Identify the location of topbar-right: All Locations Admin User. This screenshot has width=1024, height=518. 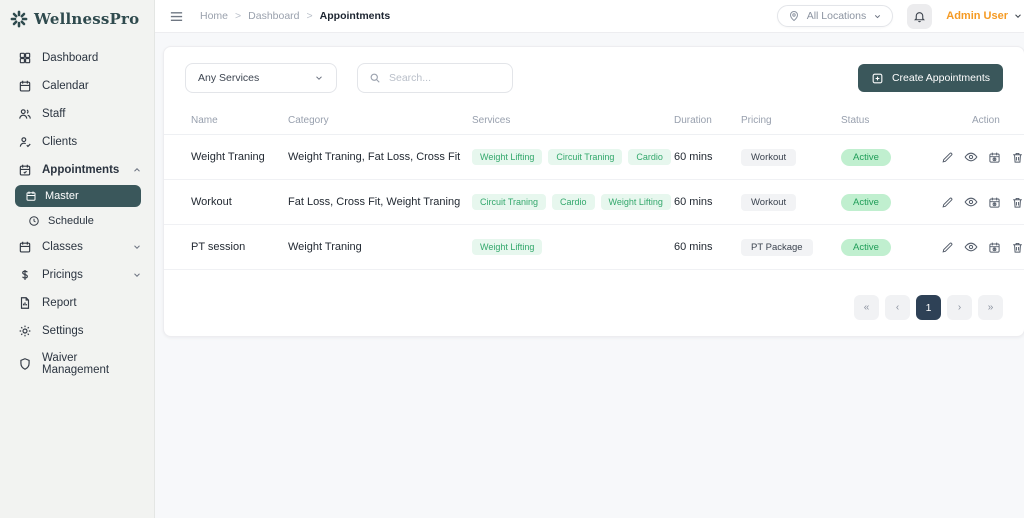
(899, 16).